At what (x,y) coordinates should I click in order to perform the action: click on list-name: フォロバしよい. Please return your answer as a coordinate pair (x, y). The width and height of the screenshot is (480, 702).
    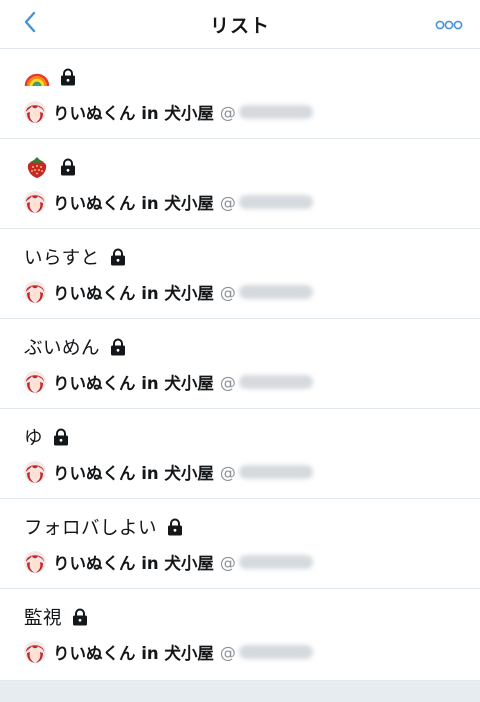
    Looking at the image, I should click on (91, 528).